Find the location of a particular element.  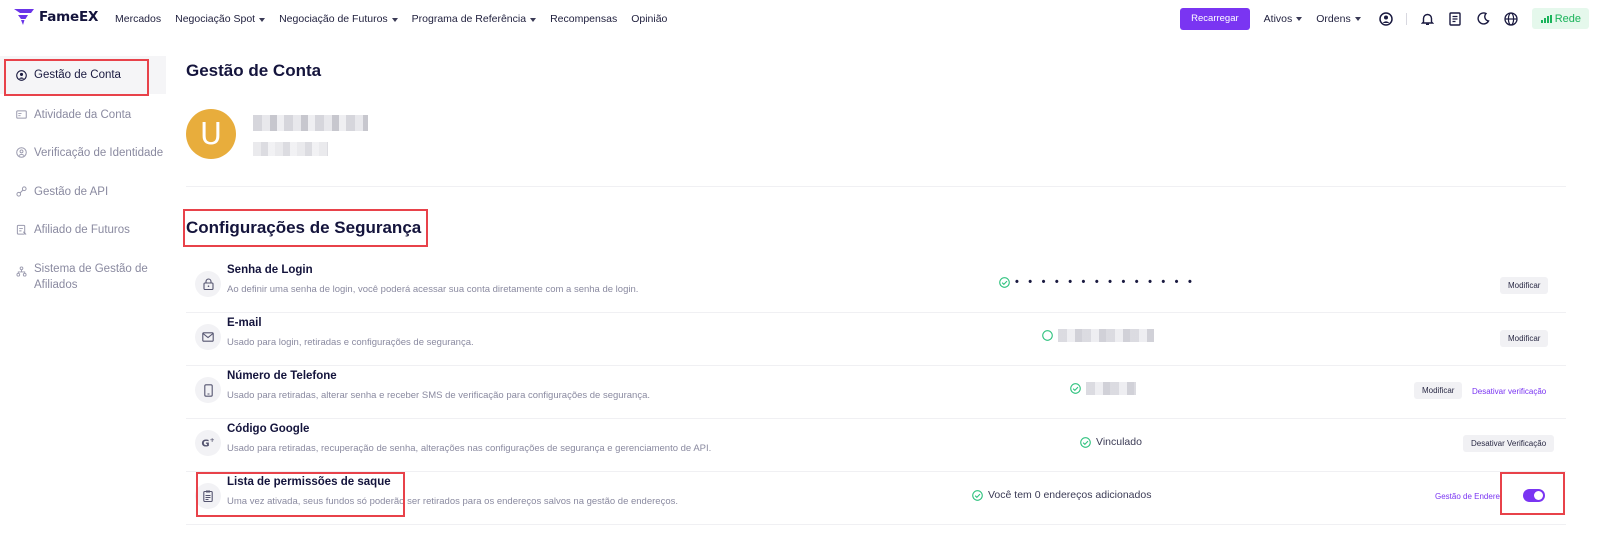

clipboard-icon is located at coordinates (21, 229).